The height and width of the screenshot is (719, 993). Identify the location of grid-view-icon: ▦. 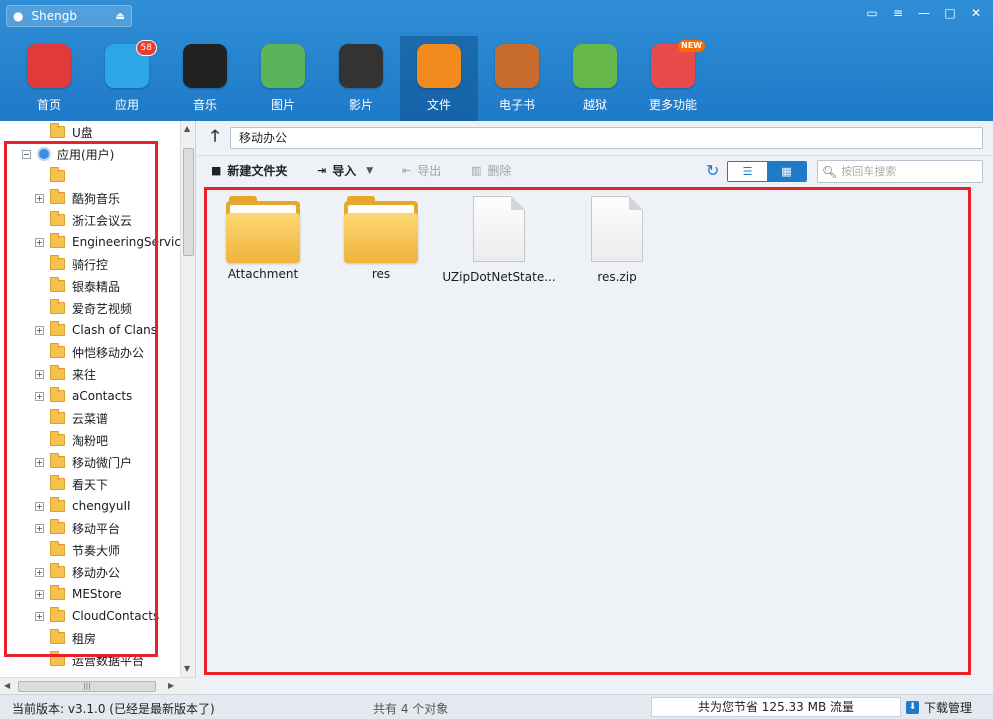
(786, 171).